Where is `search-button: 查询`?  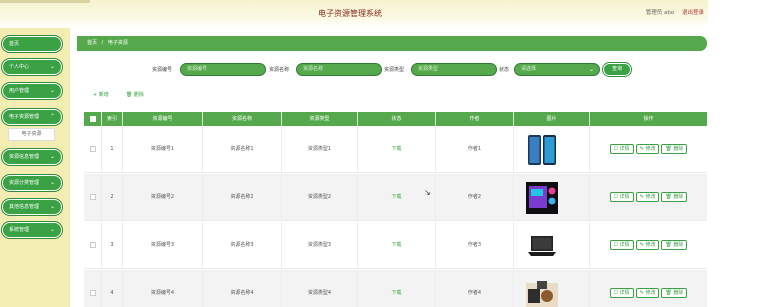 search-button: 查询 is located at coordinates (617, 69).